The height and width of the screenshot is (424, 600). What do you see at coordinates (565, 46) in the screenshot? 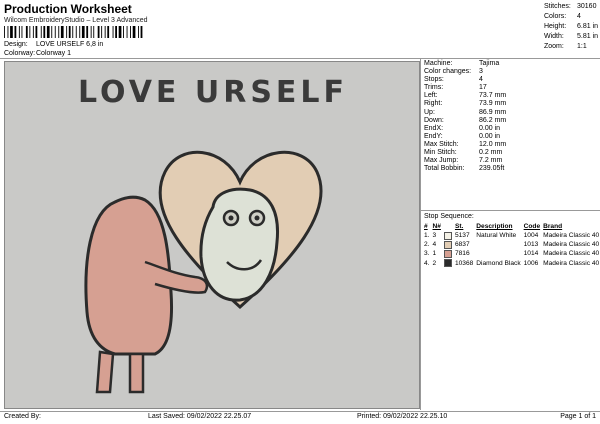
I see `stat-zoom: Zoom: 1:1` at bounding box center [565, 46].